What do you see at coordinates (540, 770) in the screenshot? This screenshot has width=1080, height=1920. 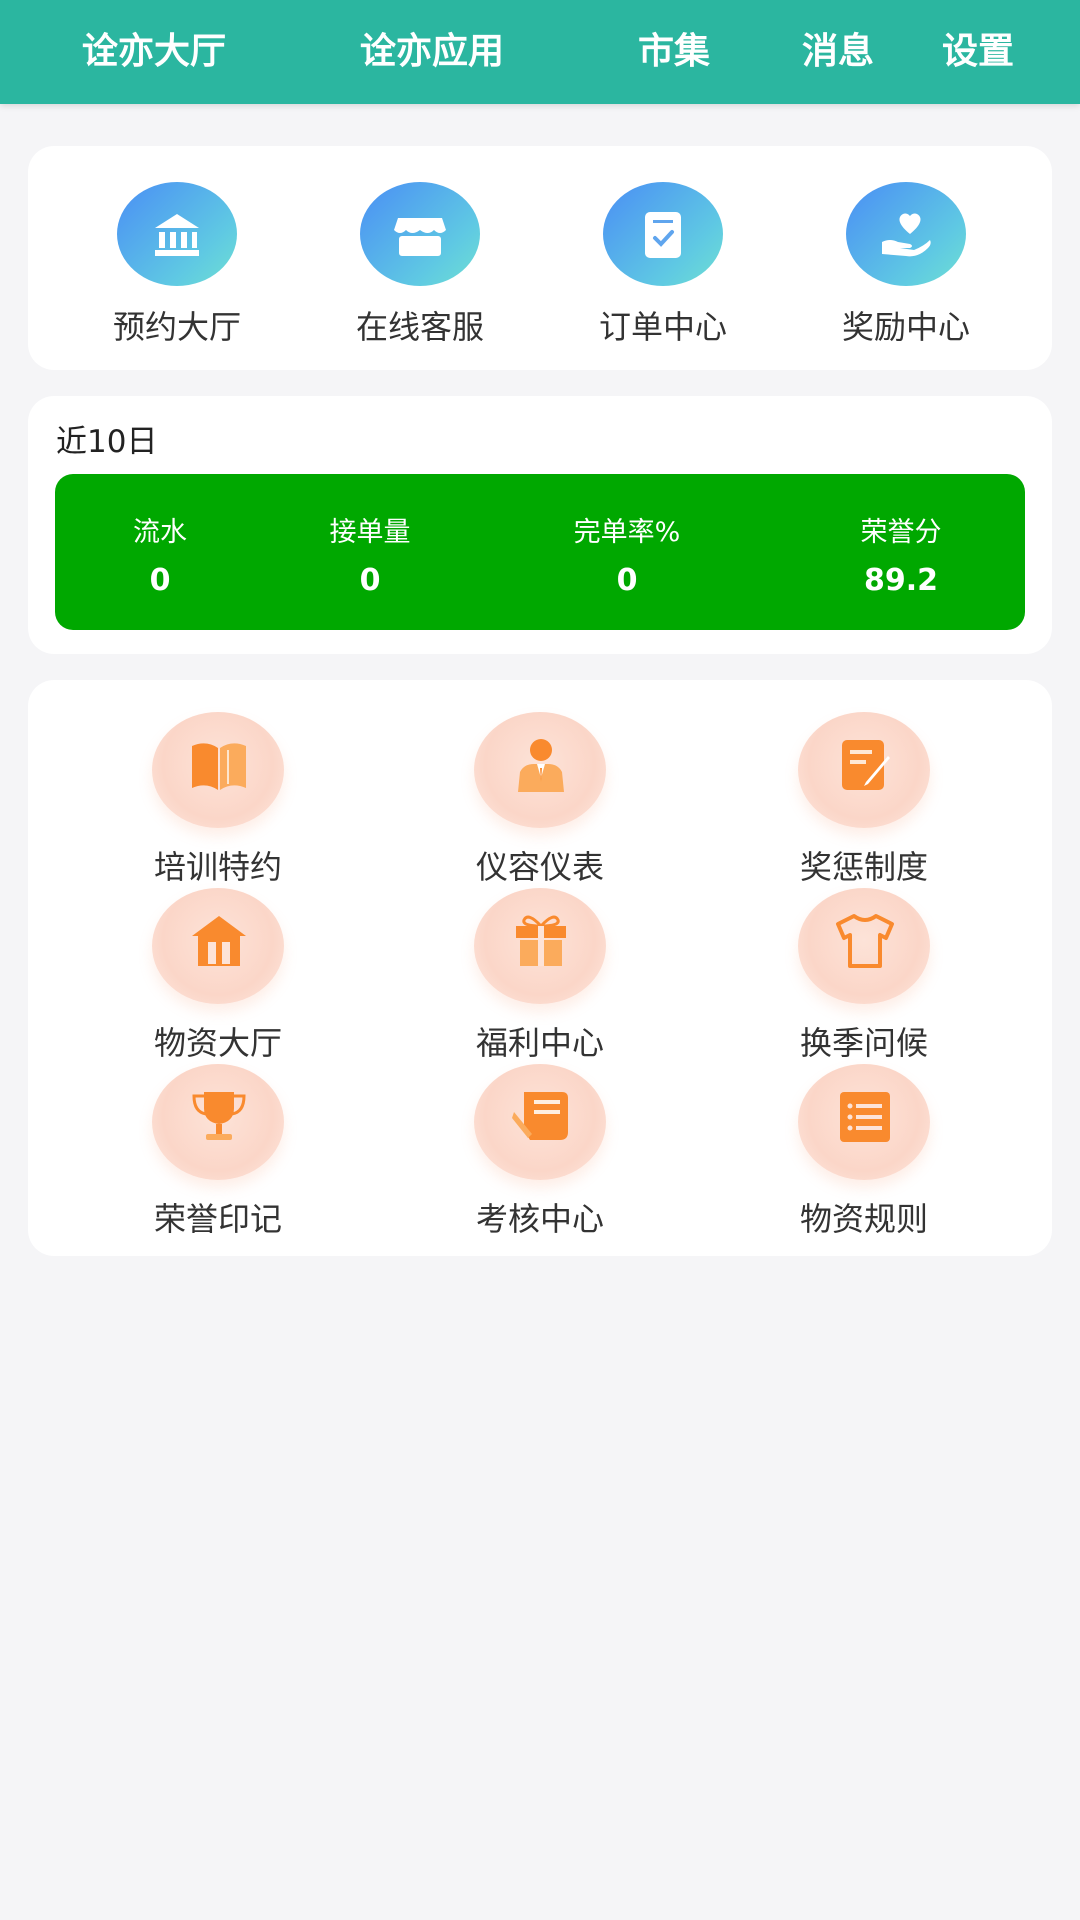 I see `person-suit-icon` at bounding box center [540, 770].